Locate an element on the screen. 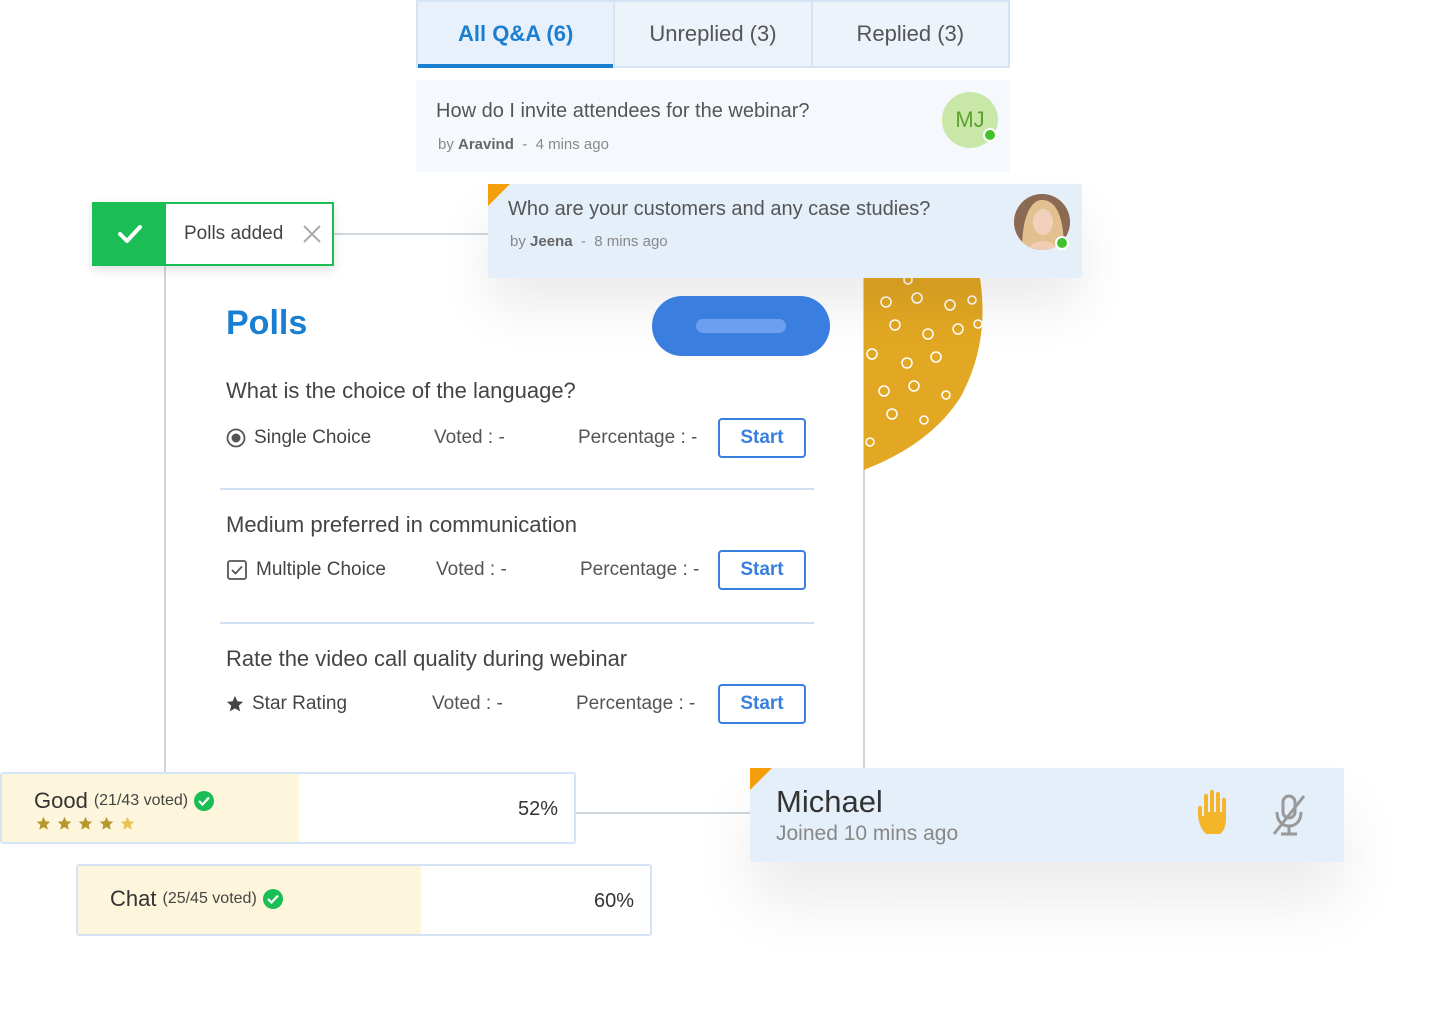 The image size is (1452, 1036). add-poll-button is located at coordinates (741, 326).